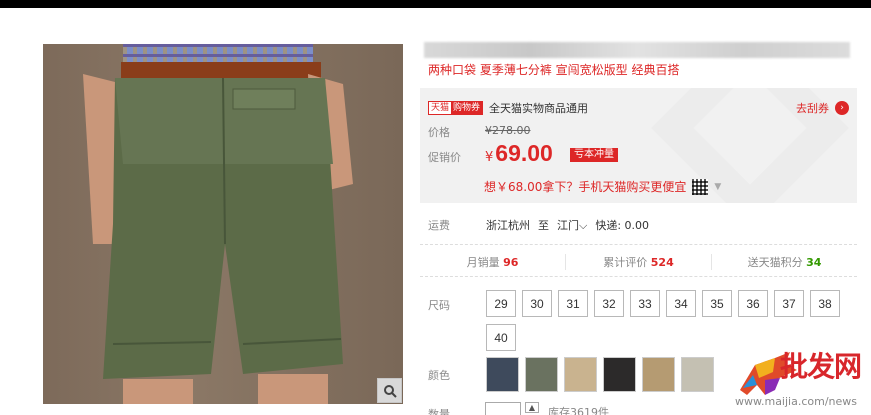  I want to click on qr-code-icon, so click(700, 186).